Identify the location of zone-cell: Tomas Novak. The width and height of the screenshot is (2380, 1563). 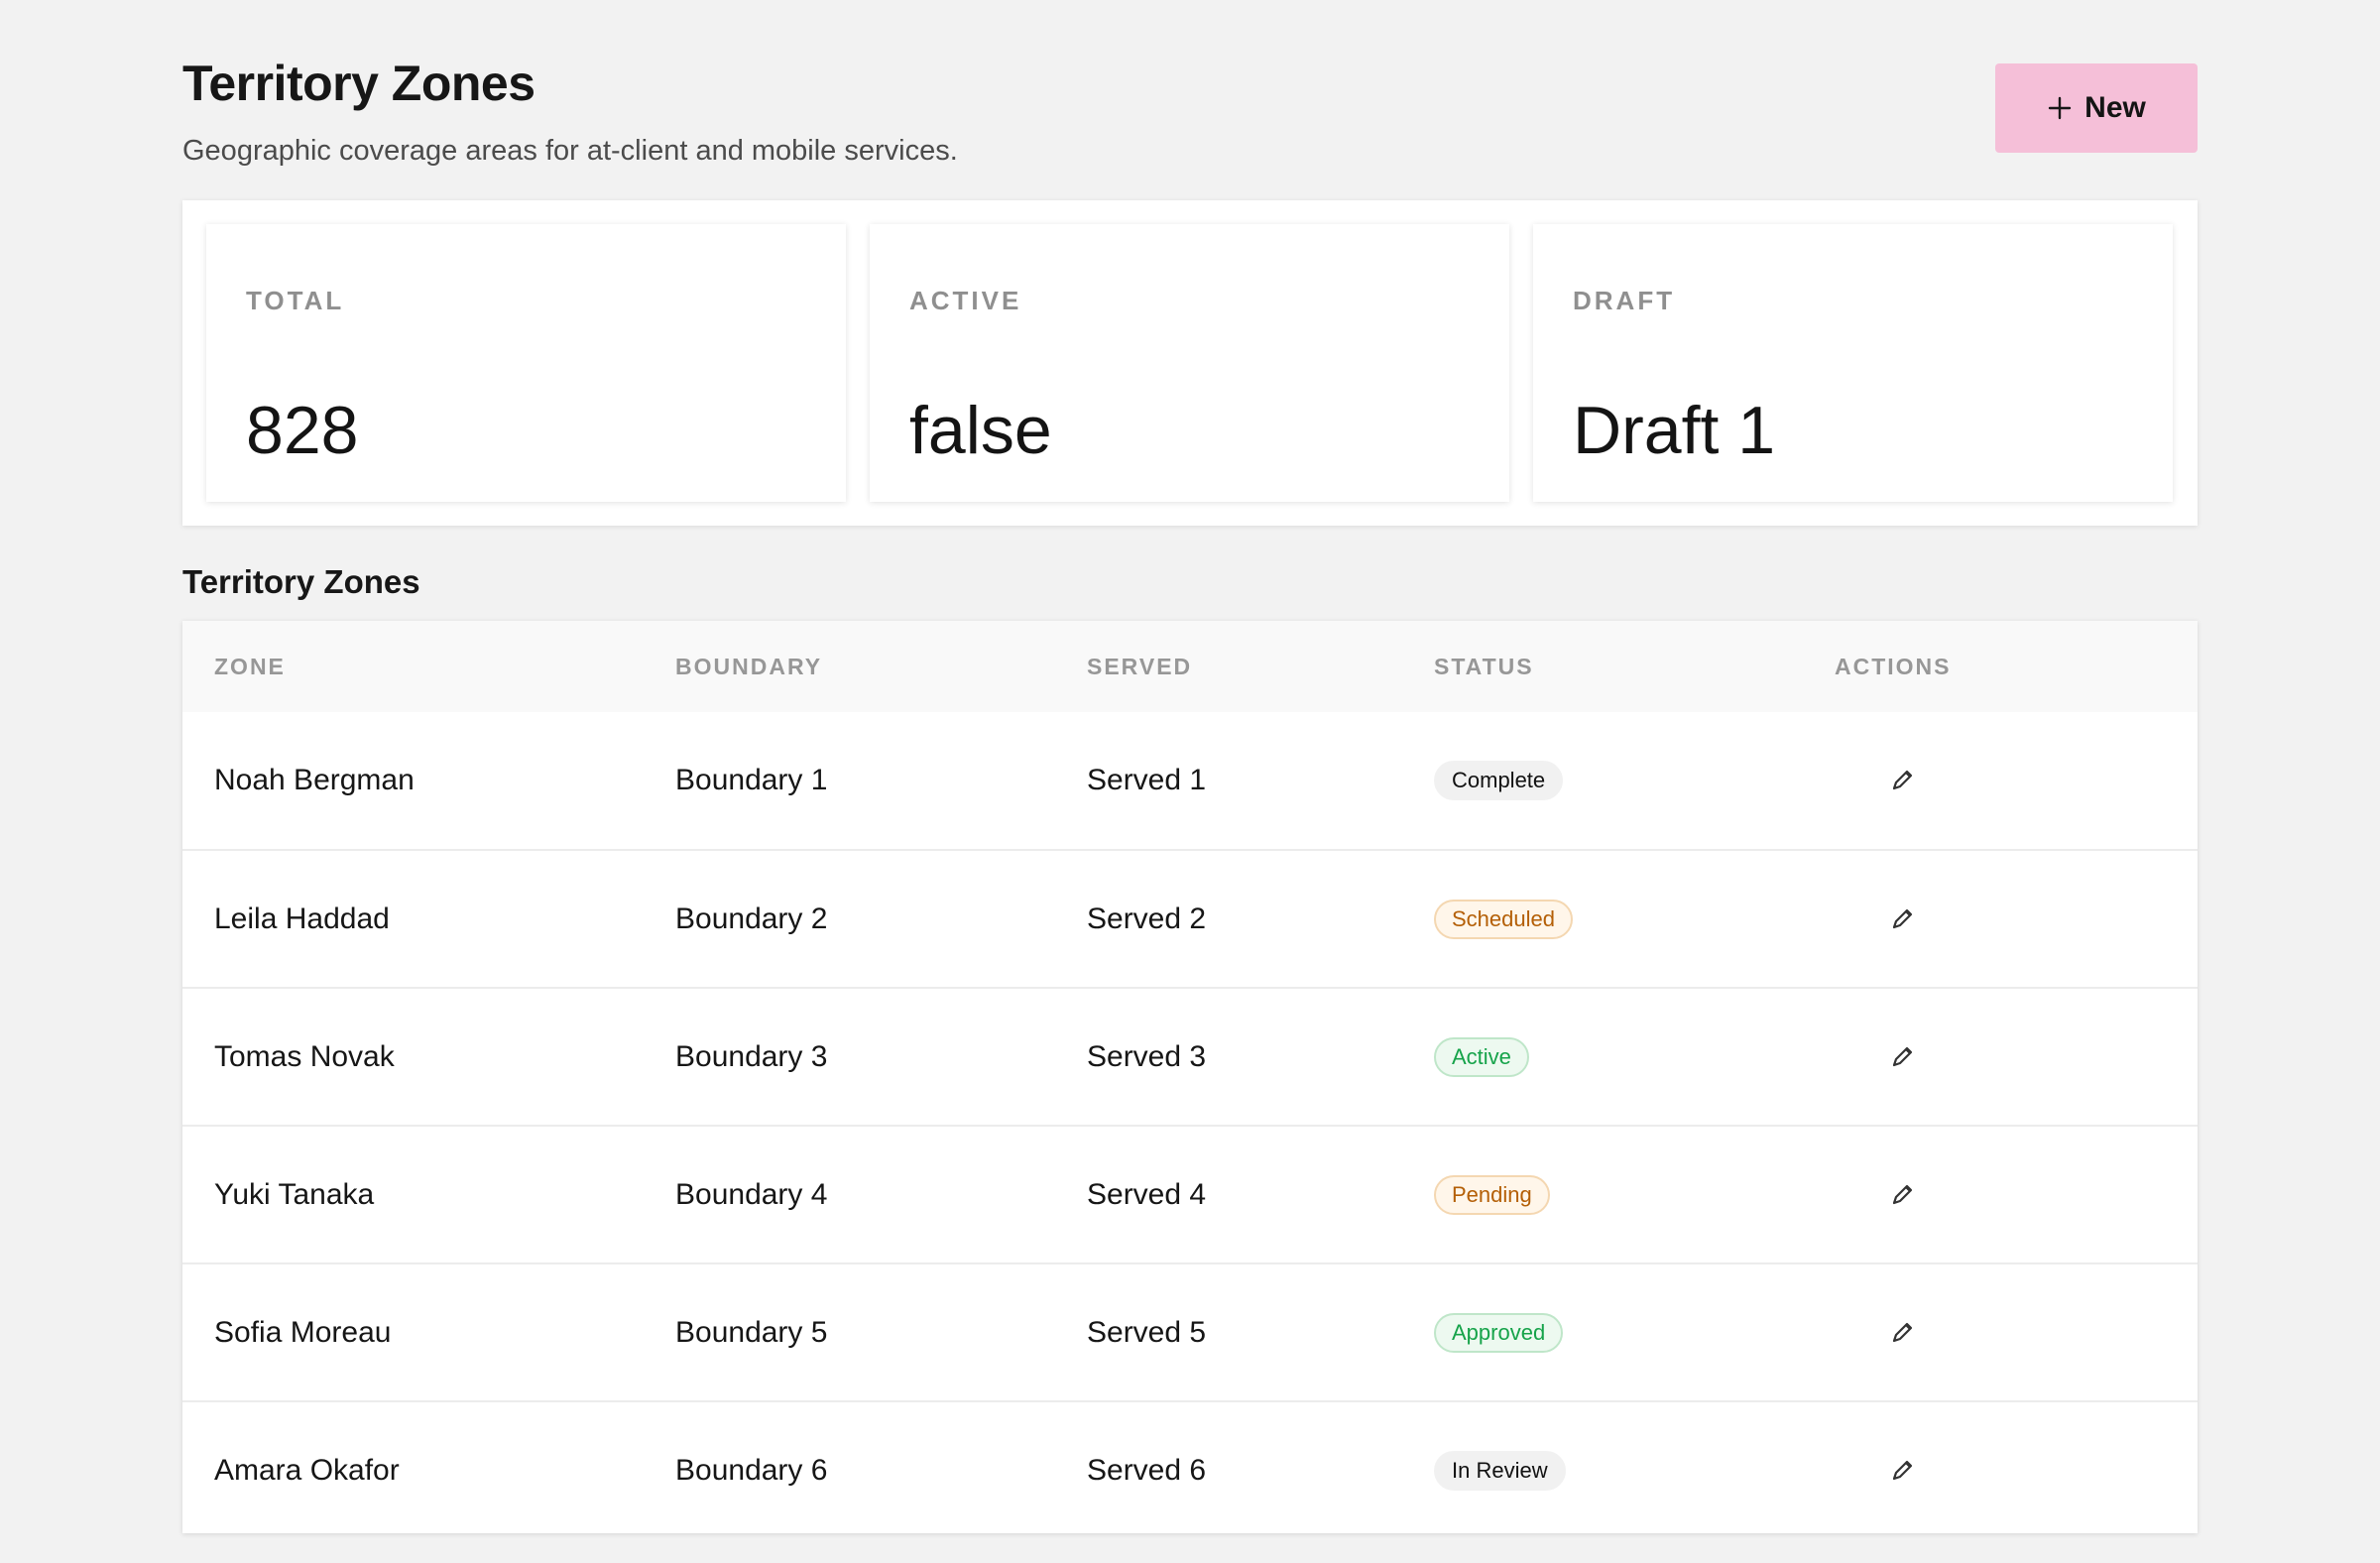
(428, 1056).